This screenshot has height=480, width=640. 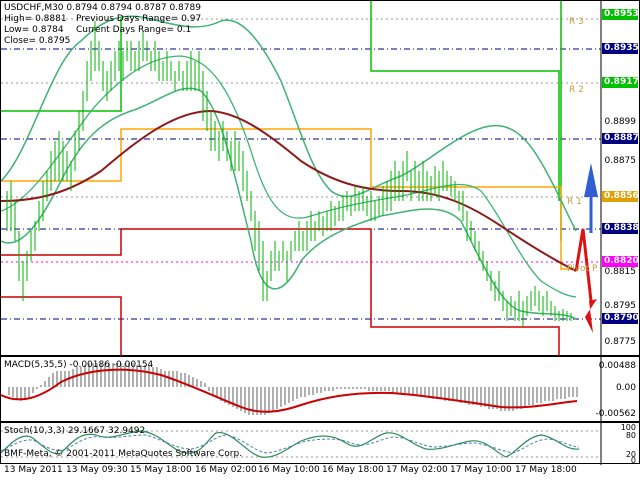 What do you see at coordinates (630, 435) in the screenshot?
I see `stoch-axis-80: 80` at bounding box center [630, 435].